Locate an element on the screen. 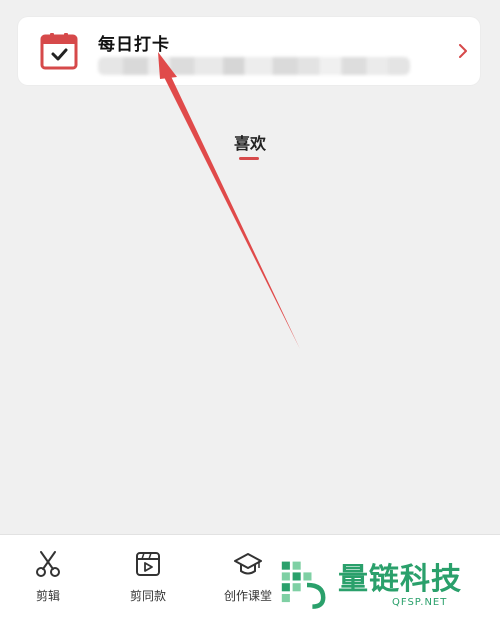 The width and height of the screenshot is (500, 618). nav-item-edit: 剪辑 is located at coordinates (48, 576).